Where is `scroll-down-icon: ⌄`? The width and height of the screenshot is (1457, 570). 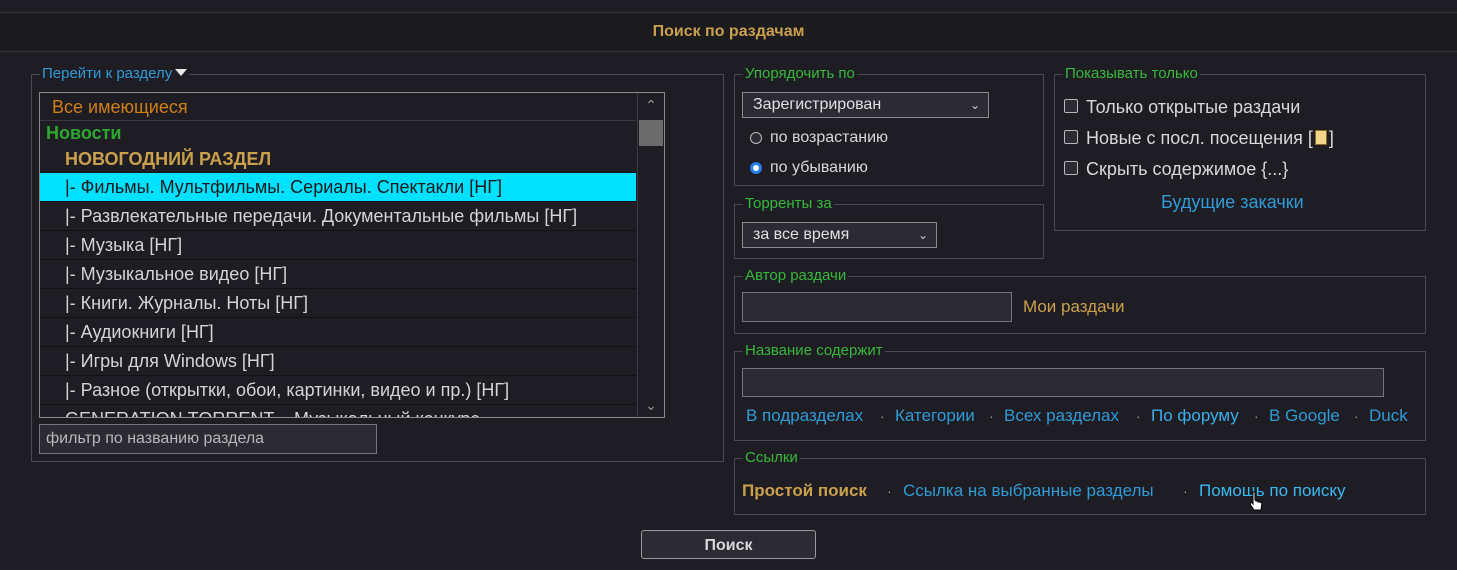 scroll-down-icon: ⌄ is located at coordinates (651, 405).